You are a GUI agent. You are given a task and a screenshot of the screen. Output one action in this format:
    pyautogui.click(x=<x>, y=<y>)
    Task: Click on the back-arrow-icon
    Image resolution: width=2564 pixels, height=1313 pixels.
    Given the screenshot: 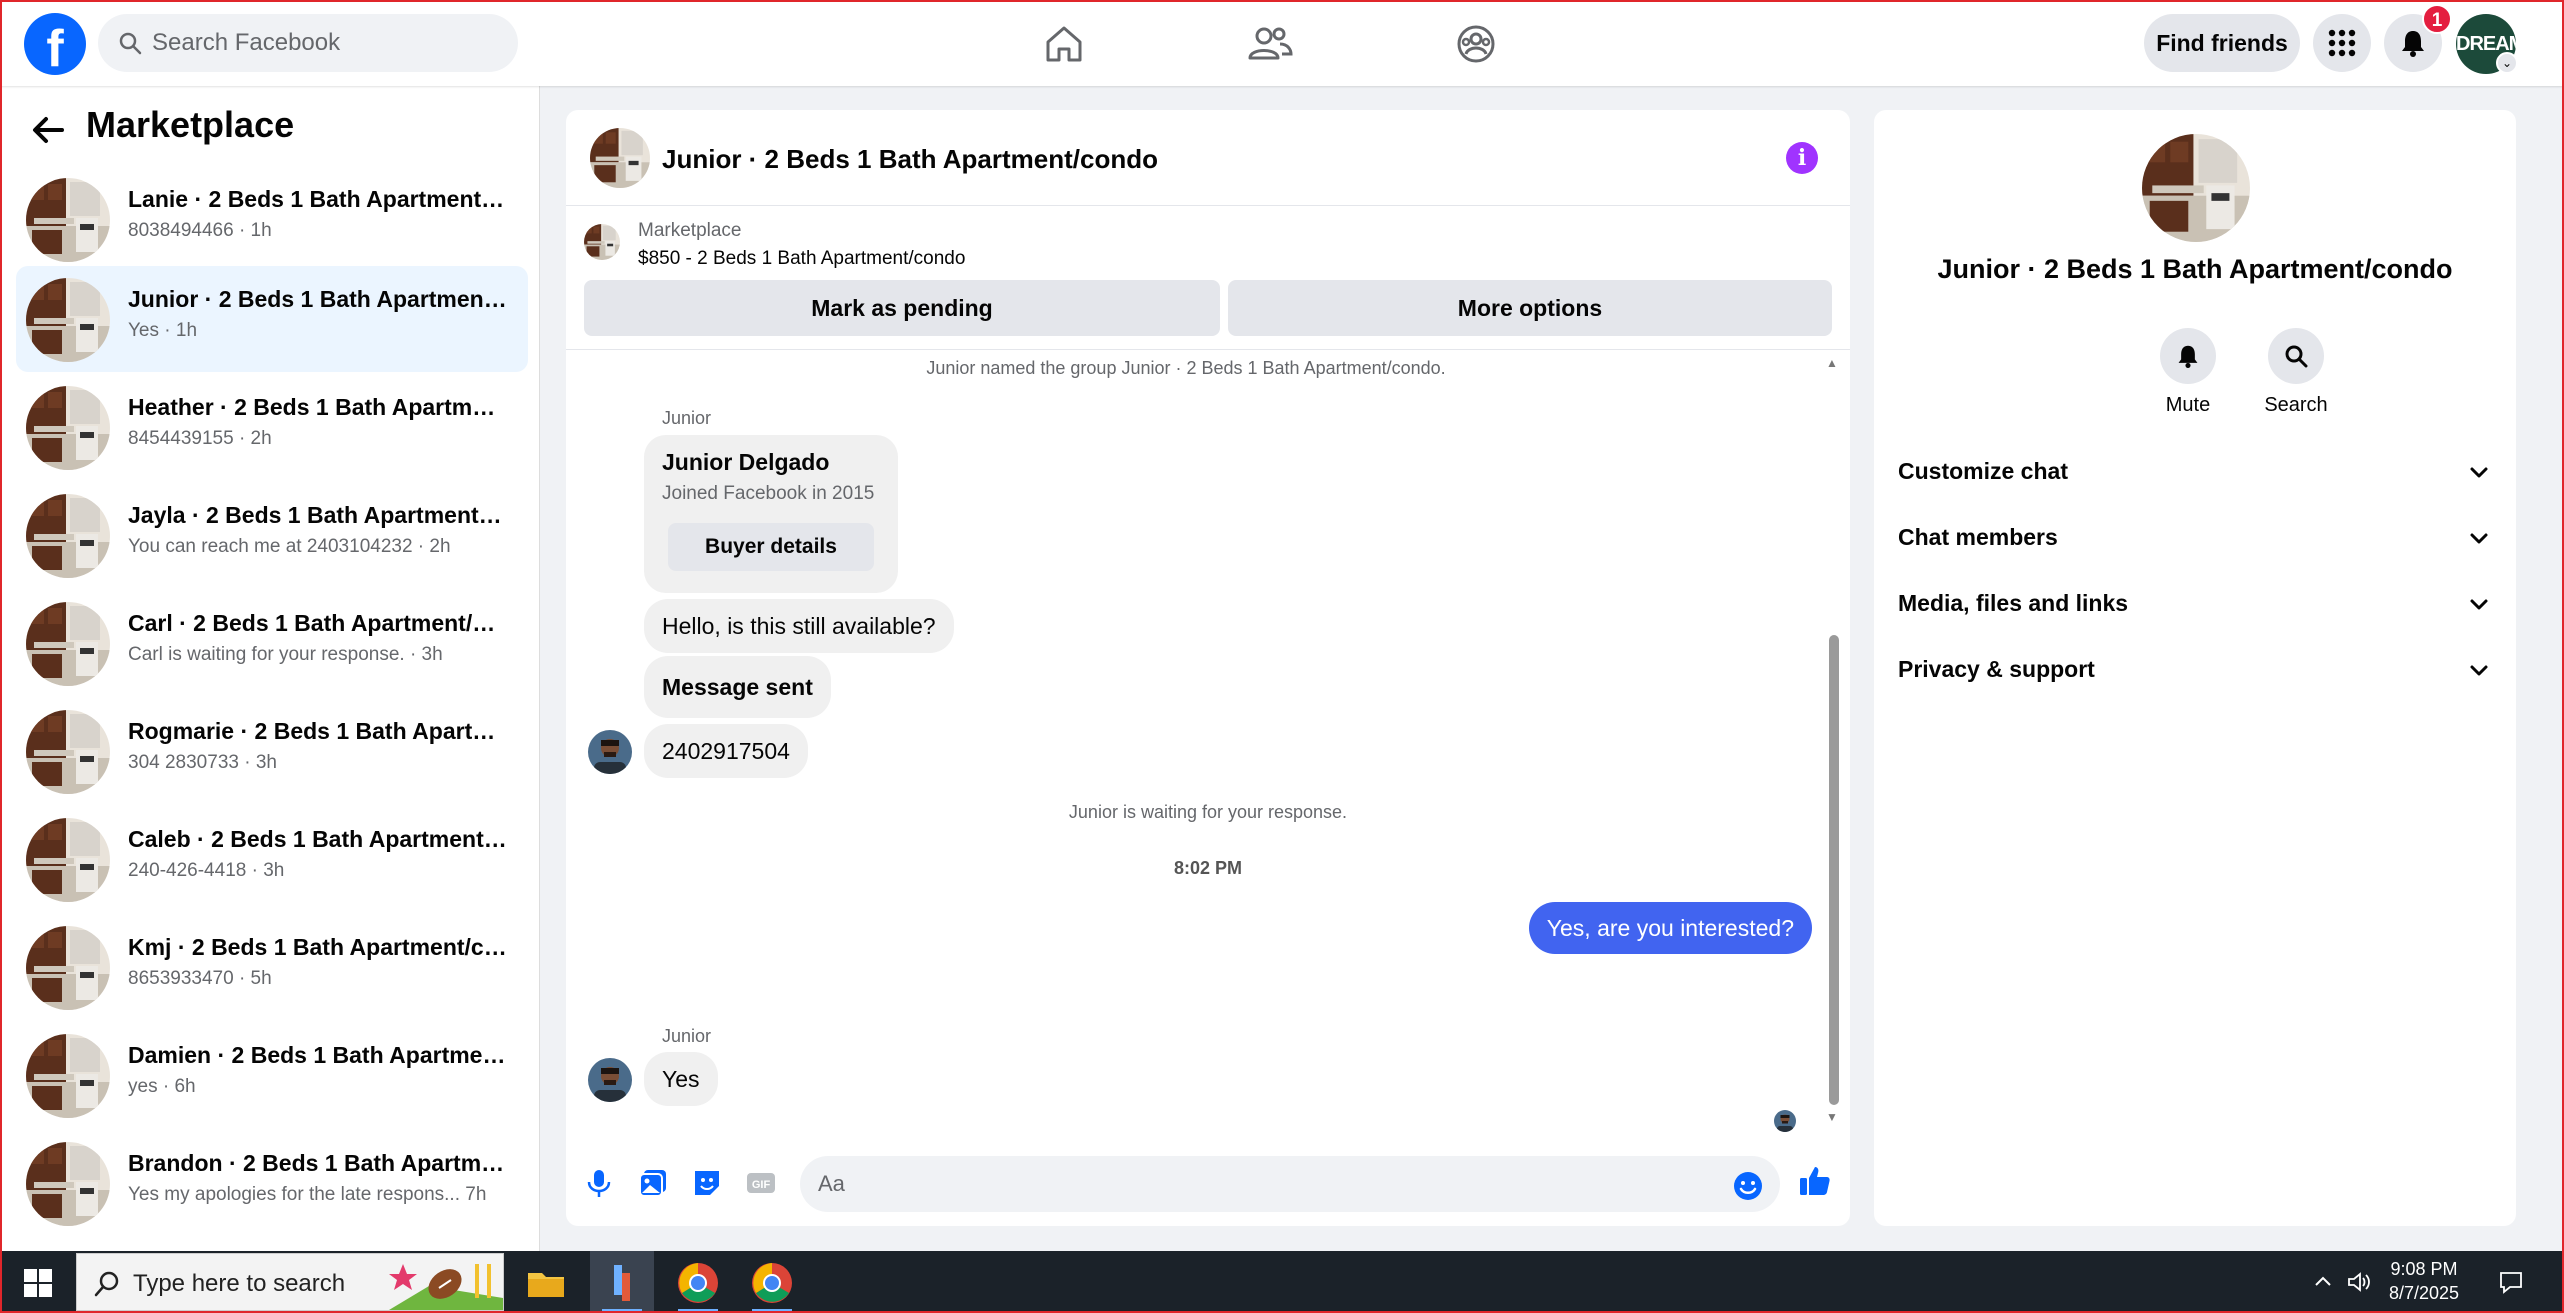 What is the action you would take?
    pyautogui.click(x=48, y=130)
    